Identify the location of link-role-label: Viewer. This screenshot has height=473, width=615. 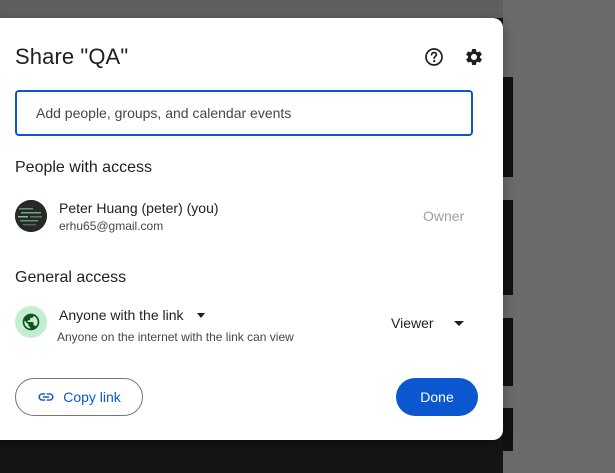
(412, 323).